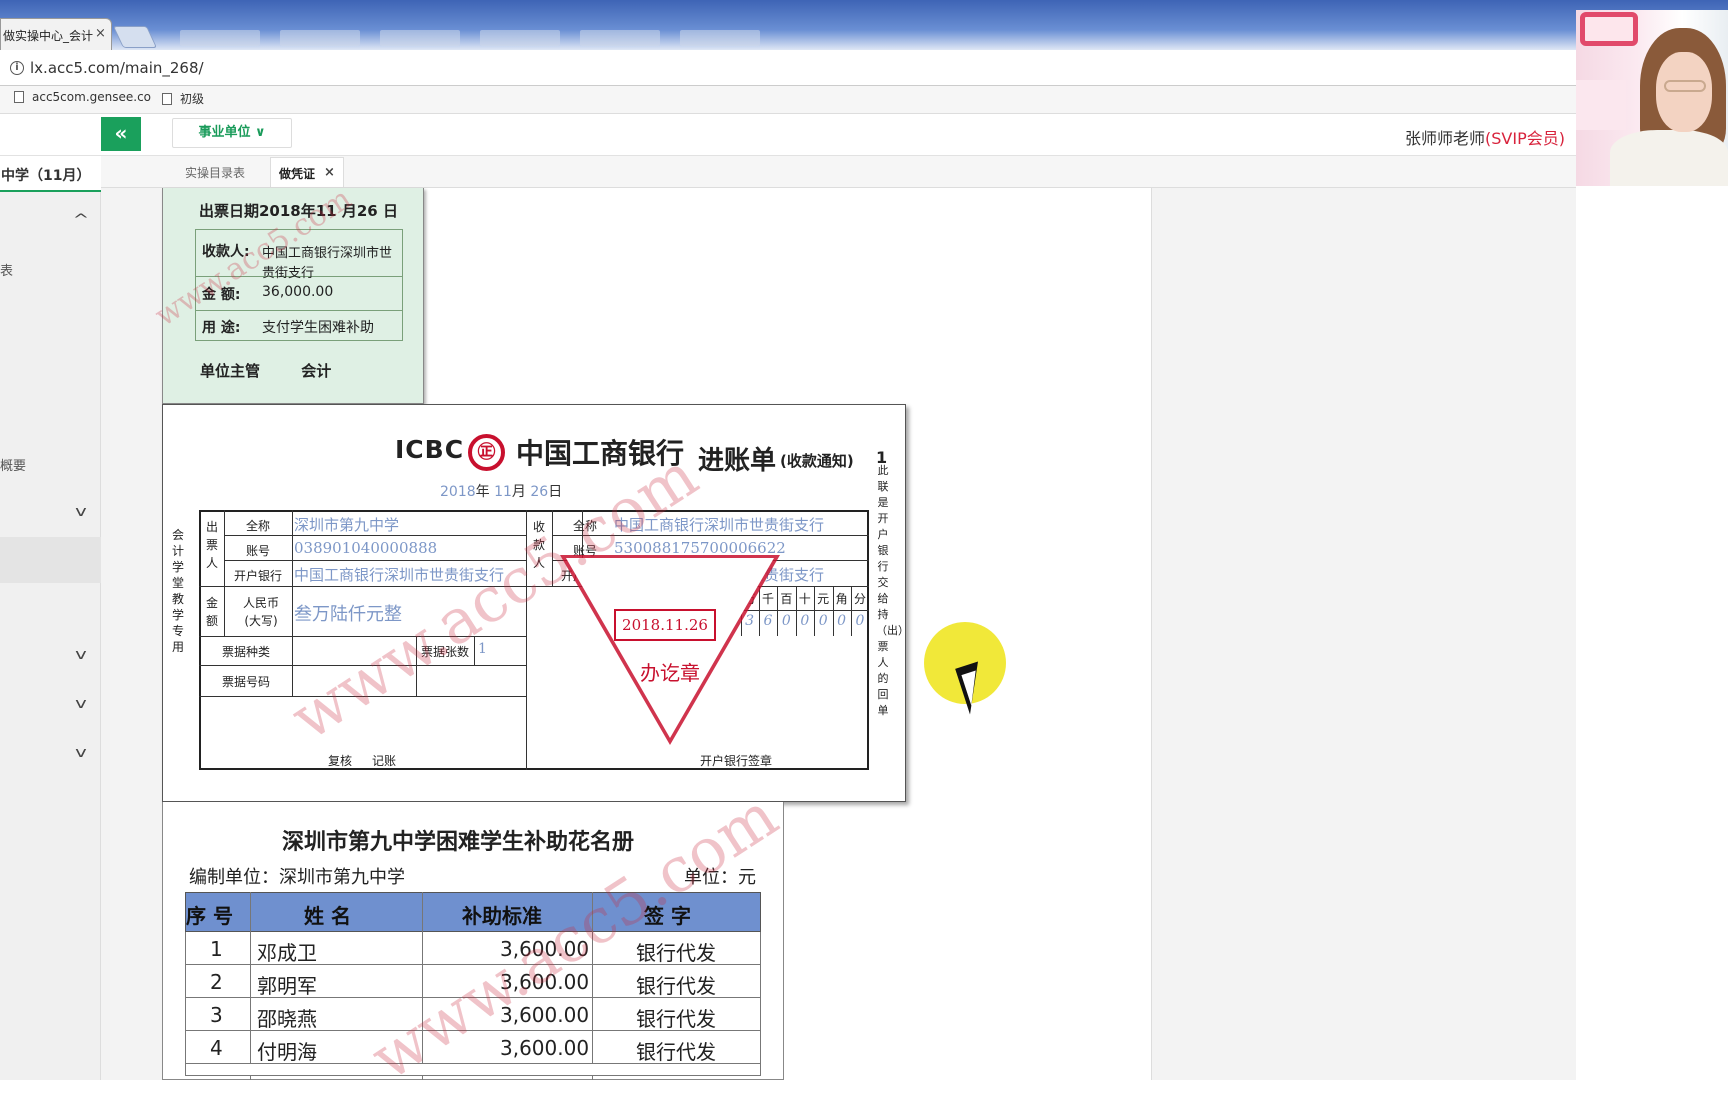  Describe the element at coordinates (121, 134) in the screenshot. I see `collapse-sidebar-button: «` at that location.